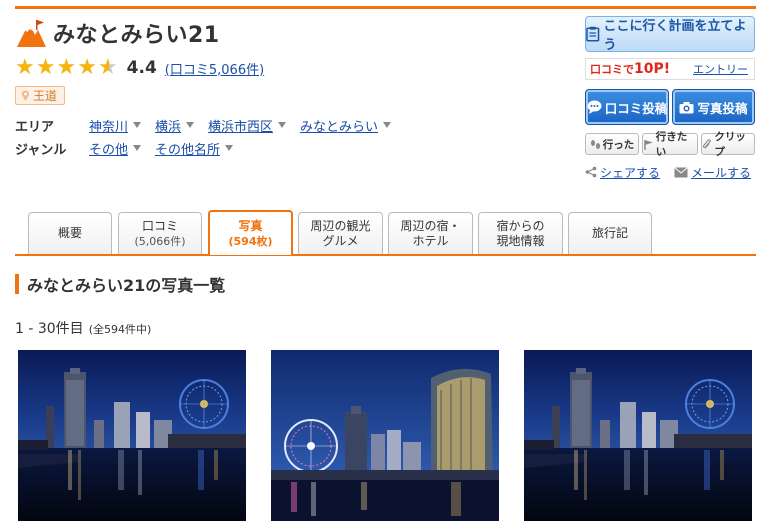  I want to click on blue-hour-skyline-photo, so click(385, 435).